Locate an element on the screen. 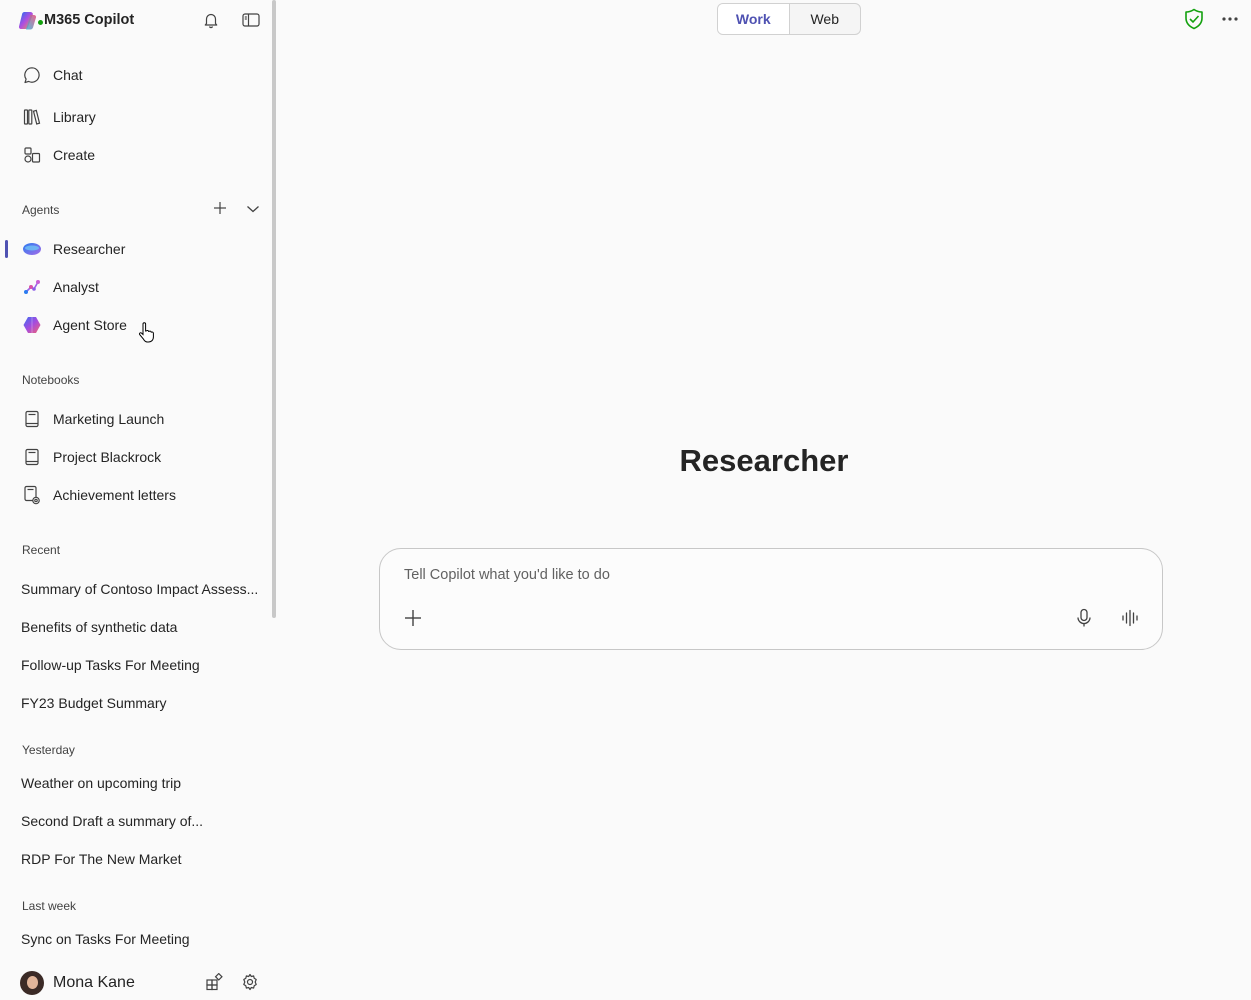 This screenshot has width=1251, height=1000. page-title: Researcher is located at coordinates (764, 460).